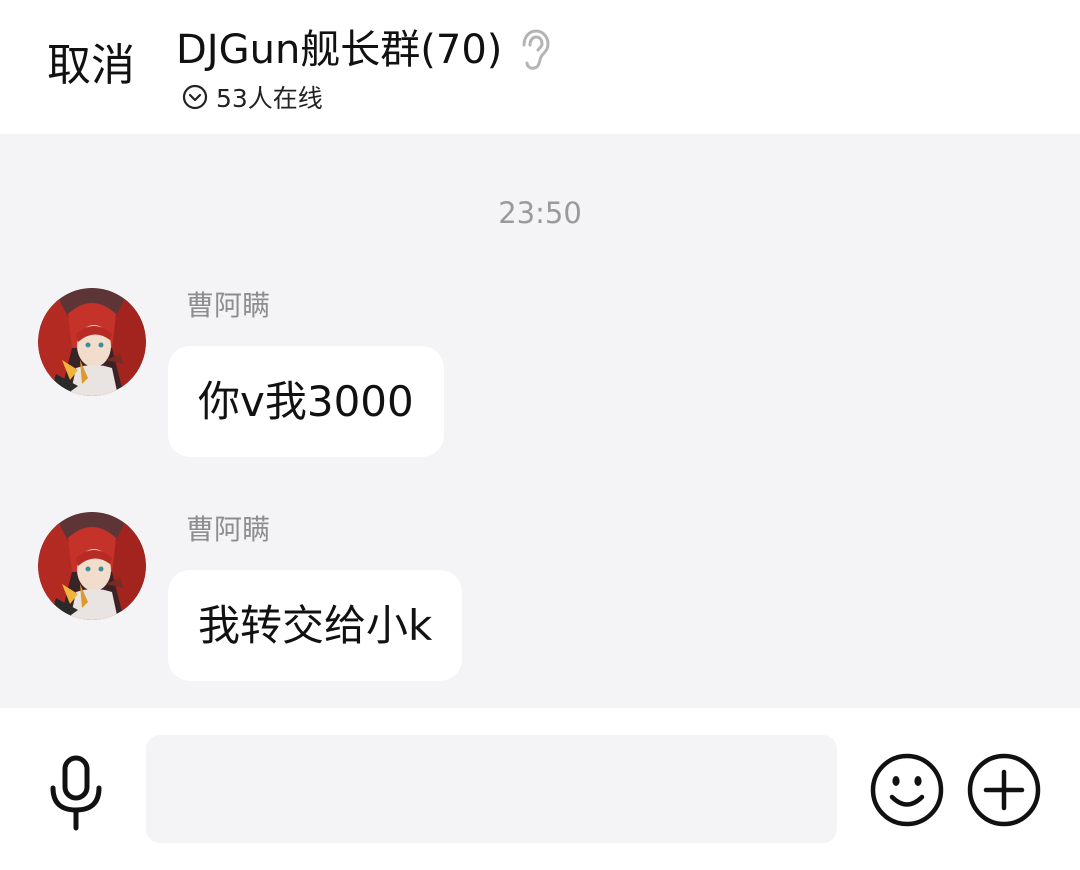 This screenshot has width=1080, height=870. What do you see at coordinates (91, 66) in the screenshot?
I see `cancel-button: 取消` at bounding box center [91, 66].